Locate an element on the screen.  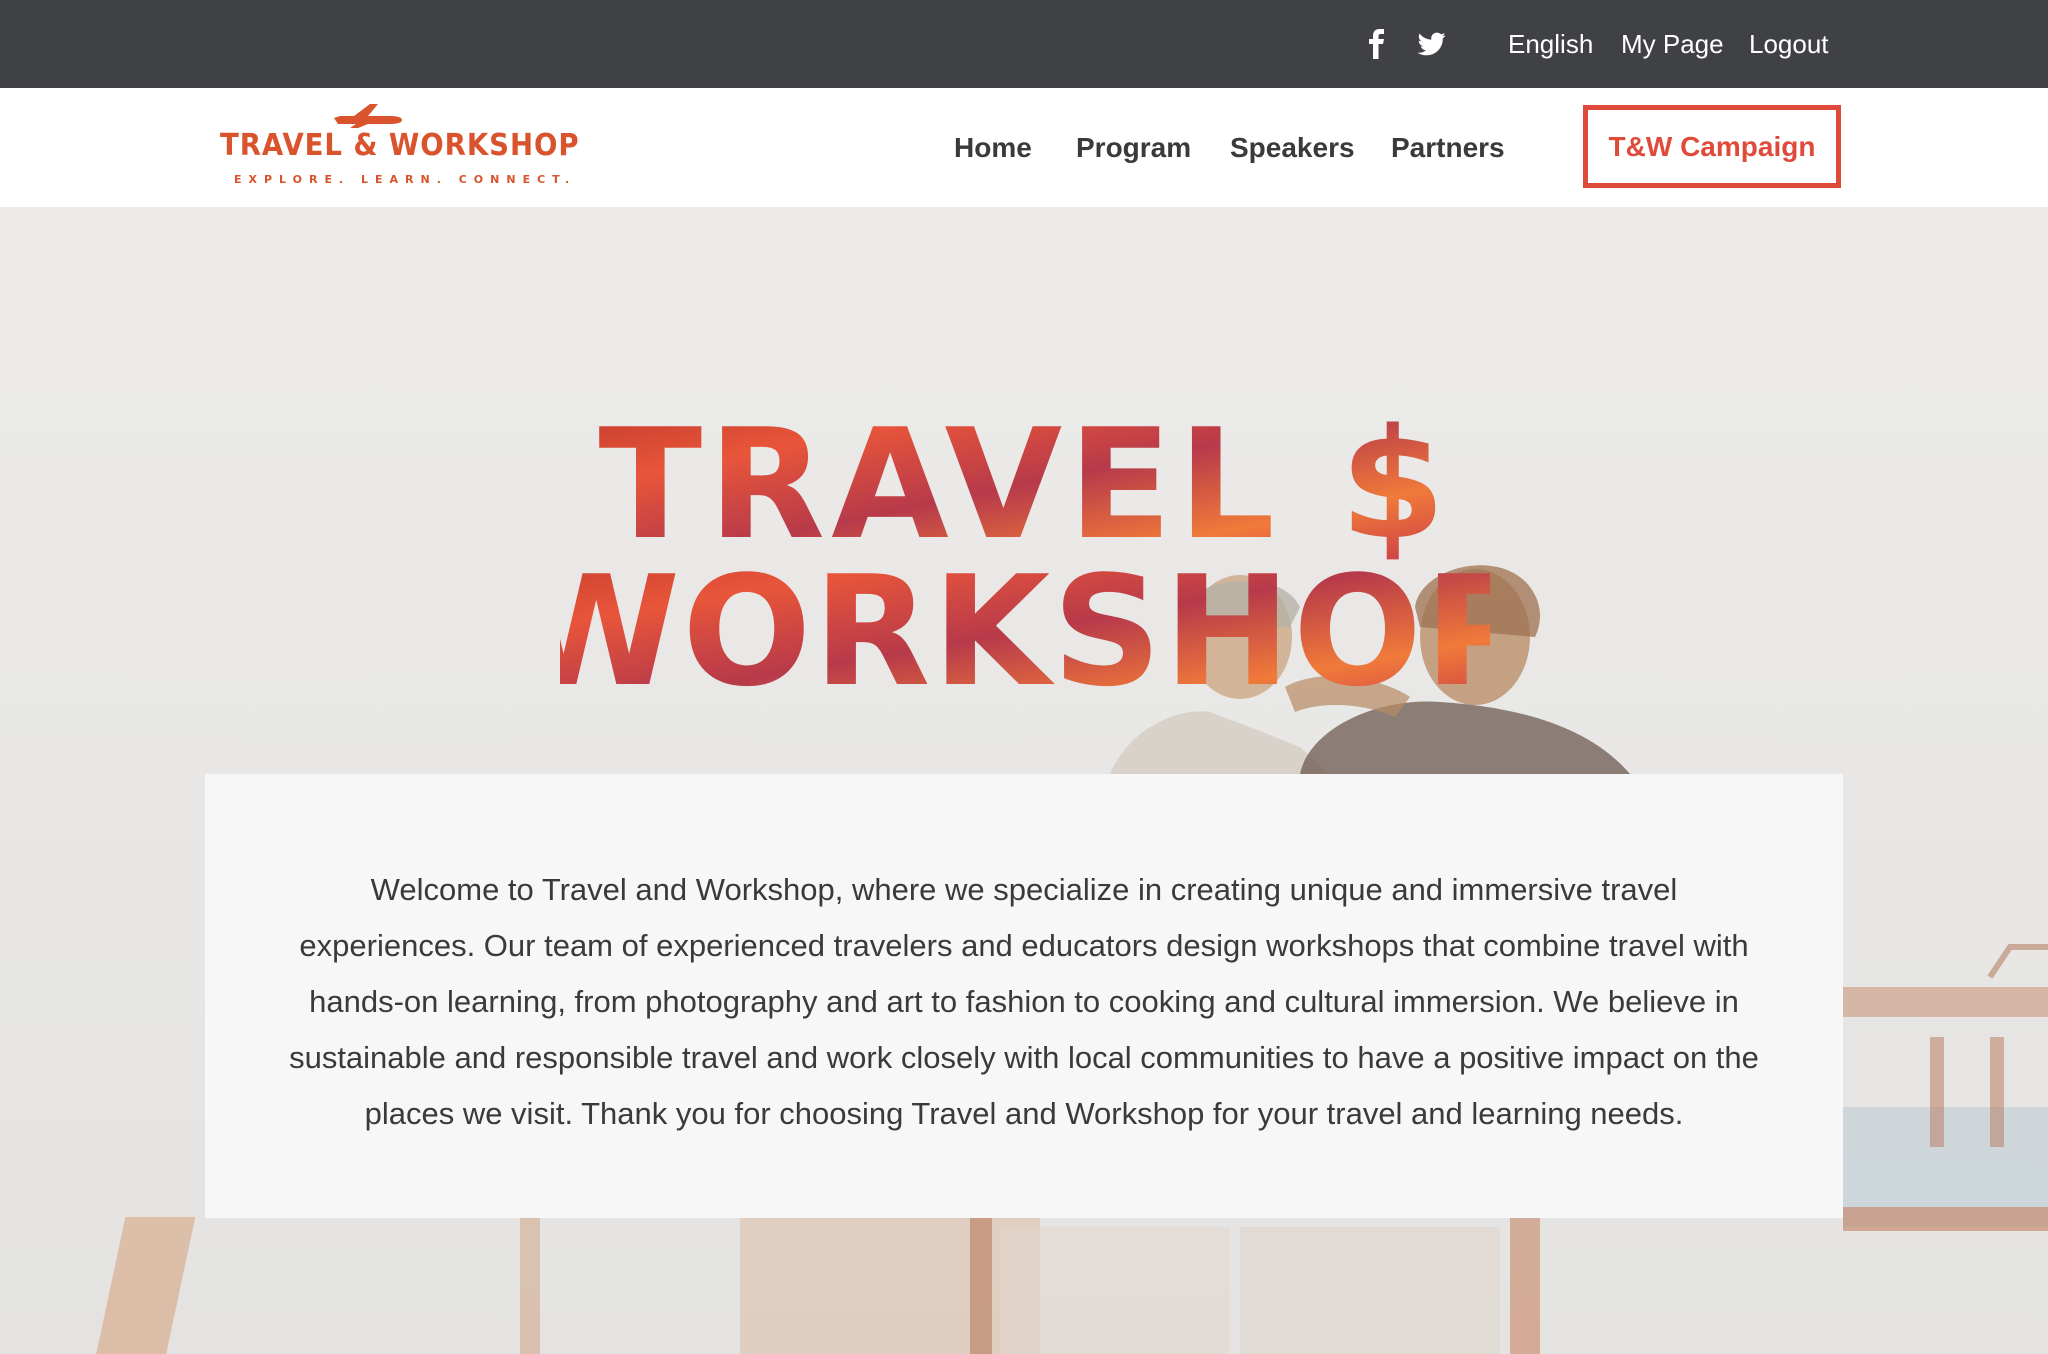
logo-tagline: EXPLORE. LEARN. CONNECT. is located at coordinates (405, 179).